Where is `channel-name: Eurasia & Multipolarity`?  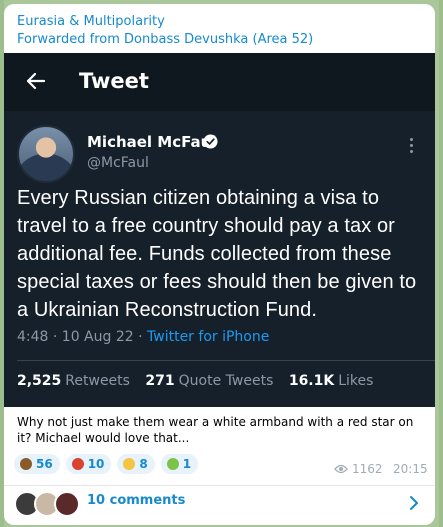 channel-name: Eurasia & Multipolarity is located at coordinates (91, 22).